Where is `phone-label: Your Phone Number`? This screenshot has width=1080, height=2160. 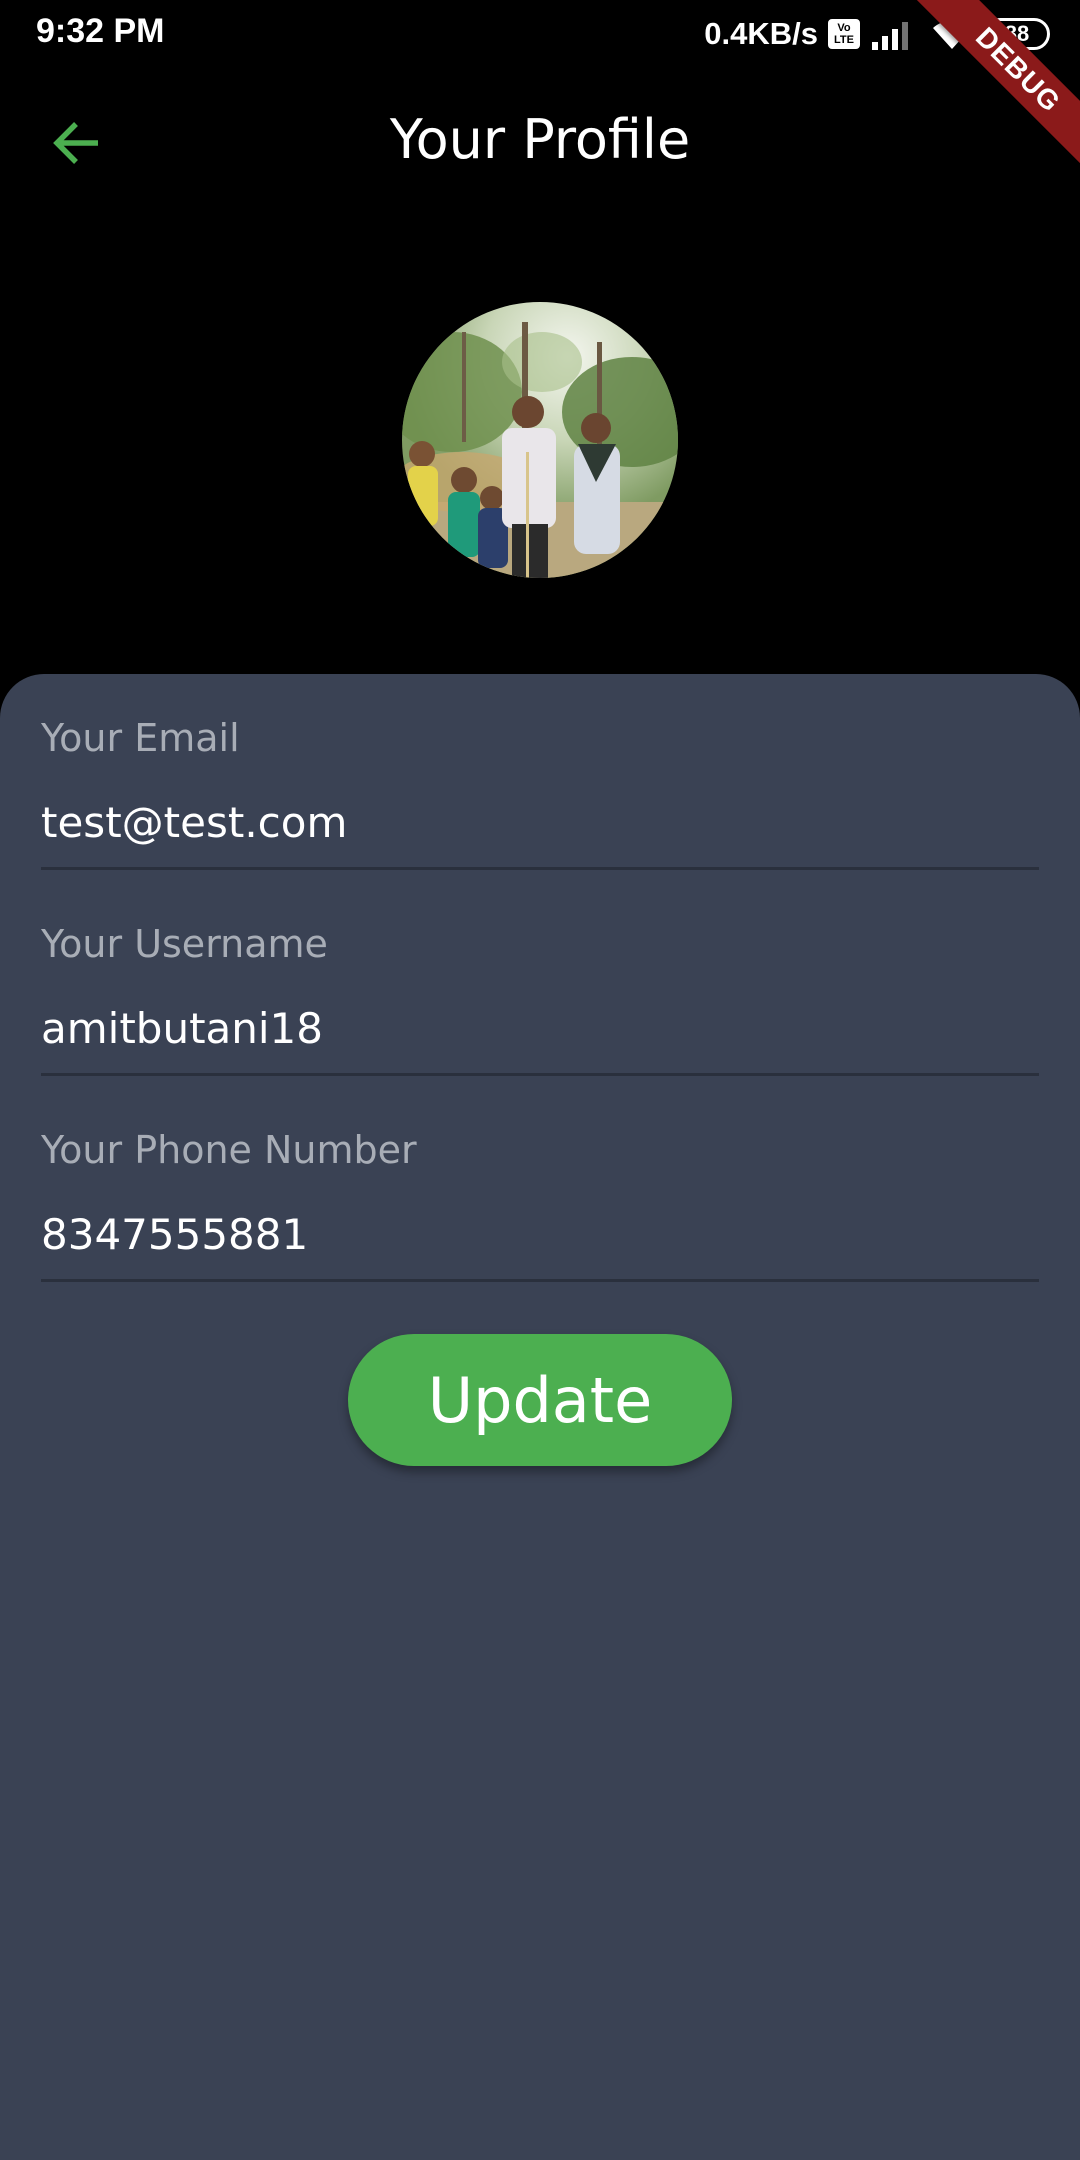
phone-label: Your Phone Number is located at coordinates (229, 1150).